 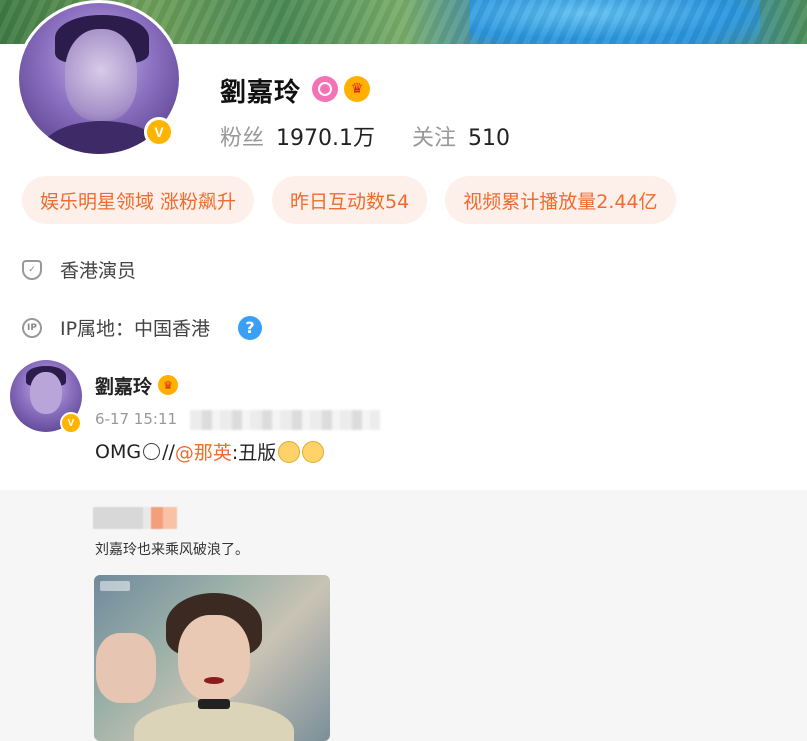 I want to click on profile-name: 劉嘉玲, so click(x=261, y=93).